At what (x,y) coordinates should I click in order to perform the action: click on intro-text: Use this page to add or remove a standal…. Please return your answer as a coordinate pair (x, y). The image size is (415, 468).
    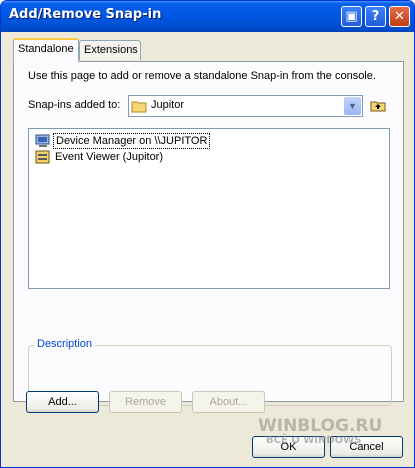
    Looking at the image, I should click on (202, 76).